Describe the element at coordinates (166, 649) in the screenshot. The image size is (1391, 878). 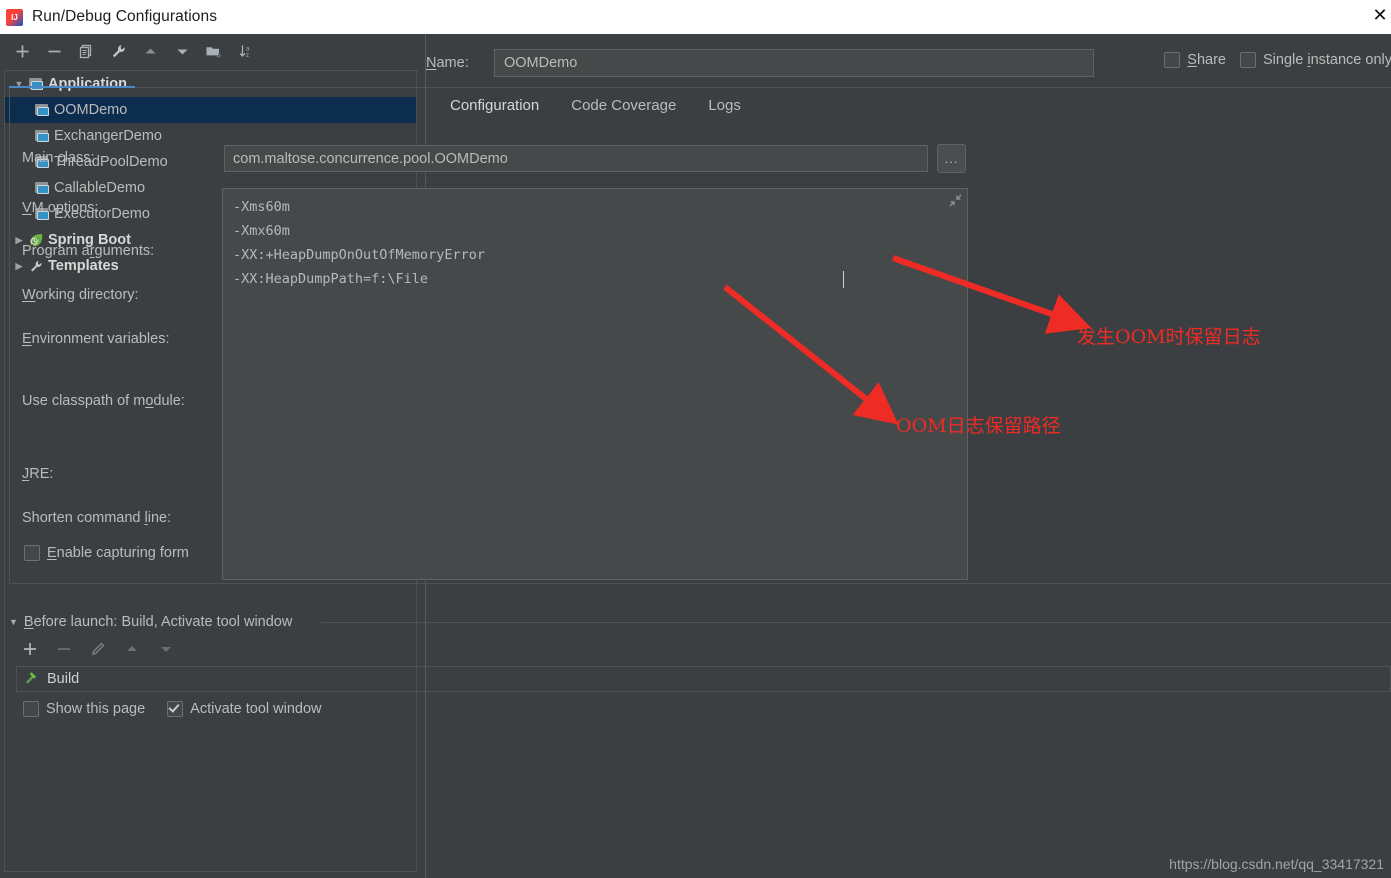
I see `move-task-down-button` at that location.